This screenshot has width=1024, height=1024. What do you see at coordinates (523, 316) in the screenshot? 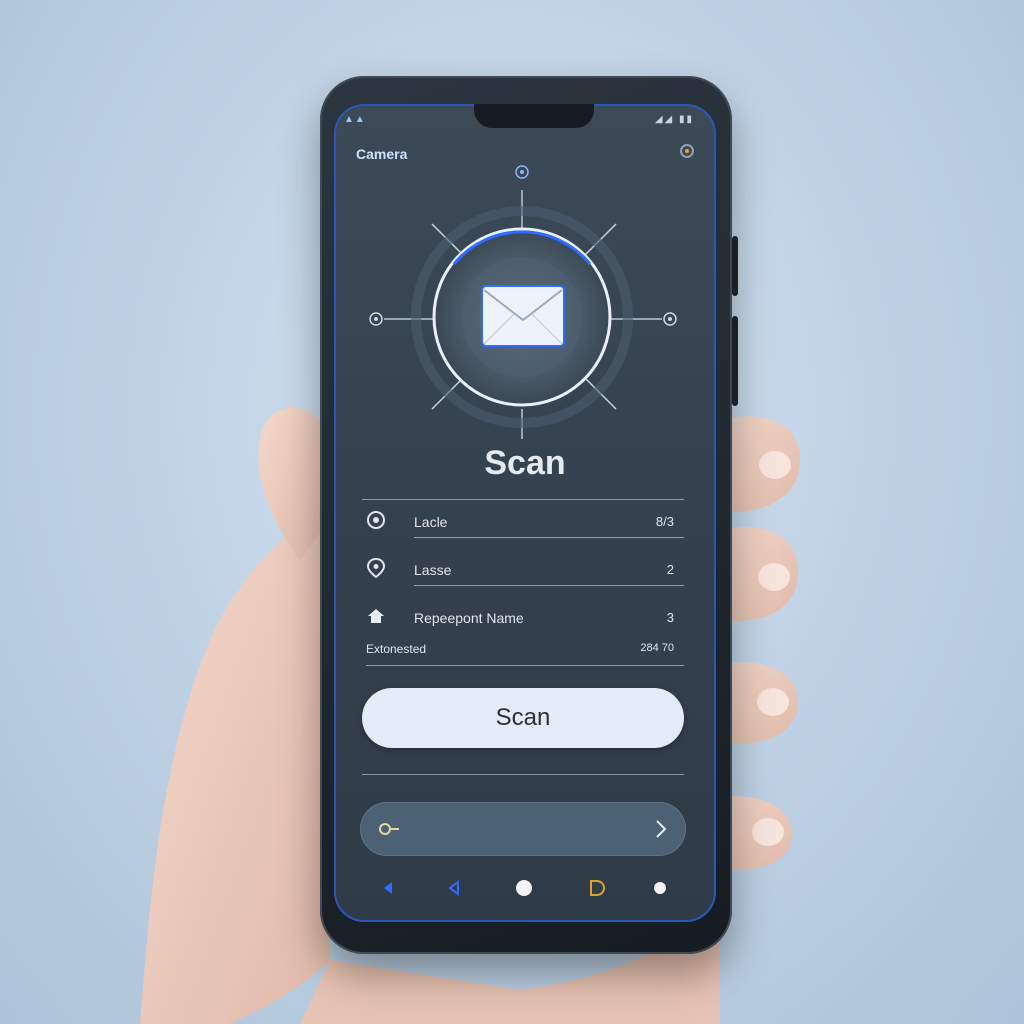
I see `envelope-icon` at bounding box center [523, 316].